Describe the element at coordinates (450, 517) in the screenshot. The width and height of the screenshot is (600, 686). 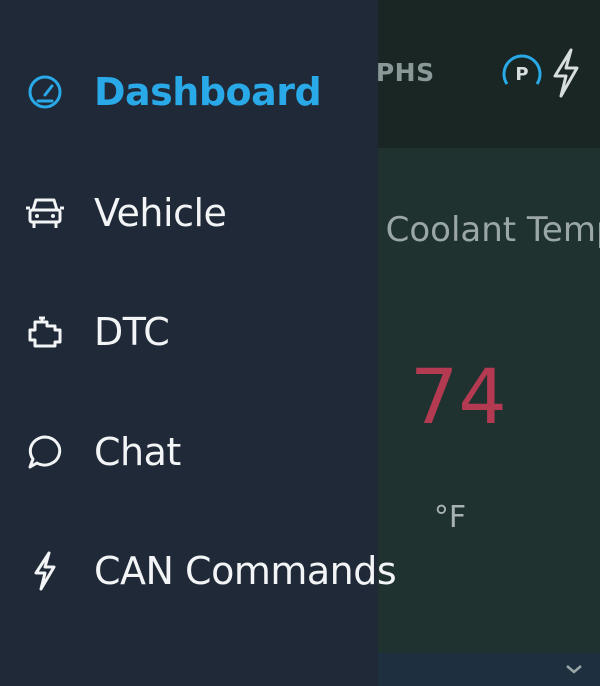
I see `card-unit: °F` at that location.